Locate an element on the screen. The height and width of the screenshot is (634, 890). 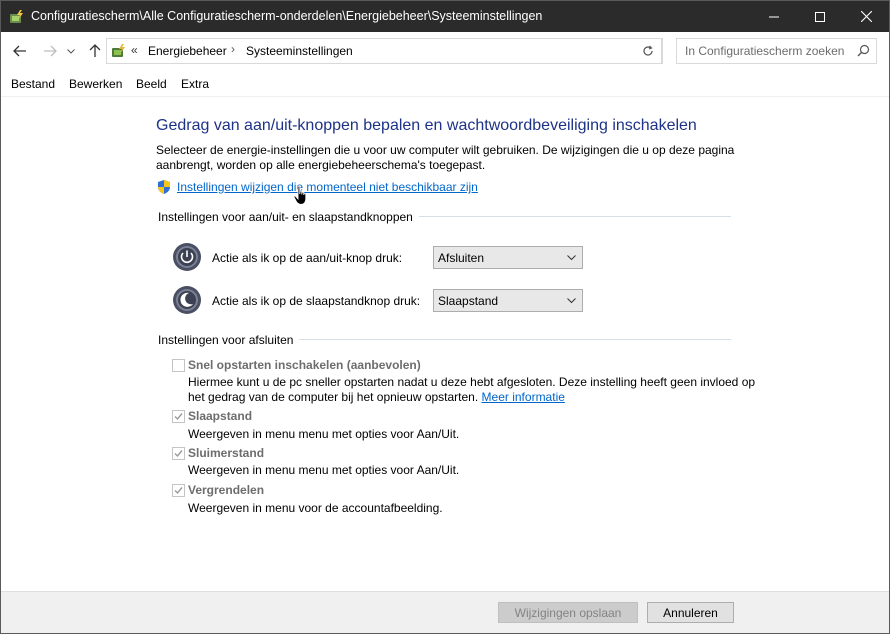
address-overflow-chevron: « is located at coordinates (134, 50).